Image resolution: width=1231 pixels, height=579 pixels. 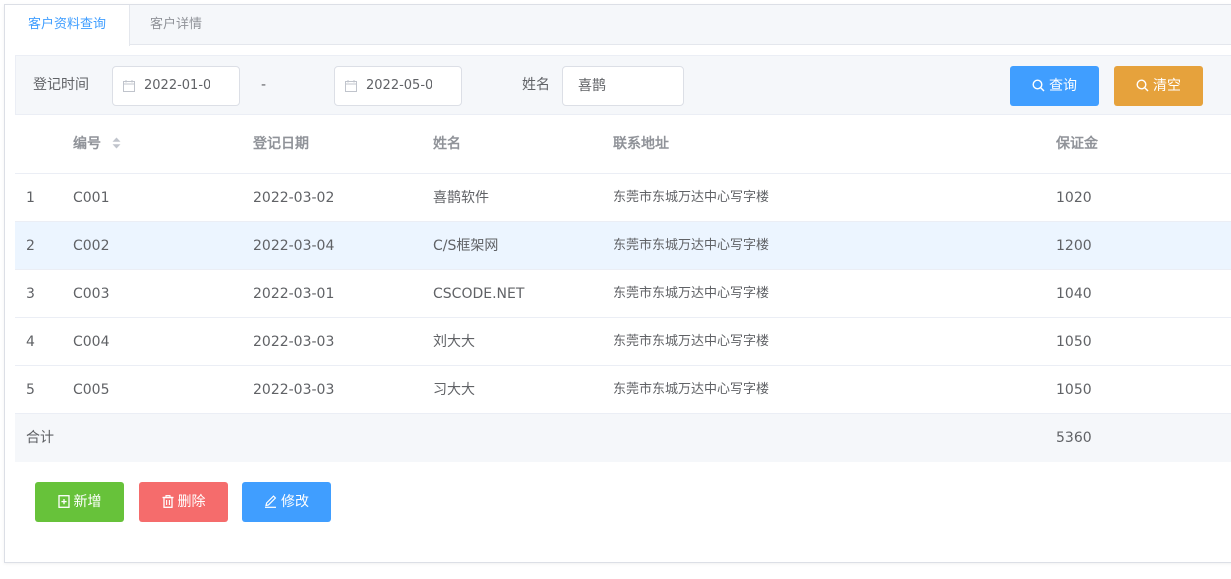 I want to click on cell-name: 喜鹊软件, so click(x=461, y=198).